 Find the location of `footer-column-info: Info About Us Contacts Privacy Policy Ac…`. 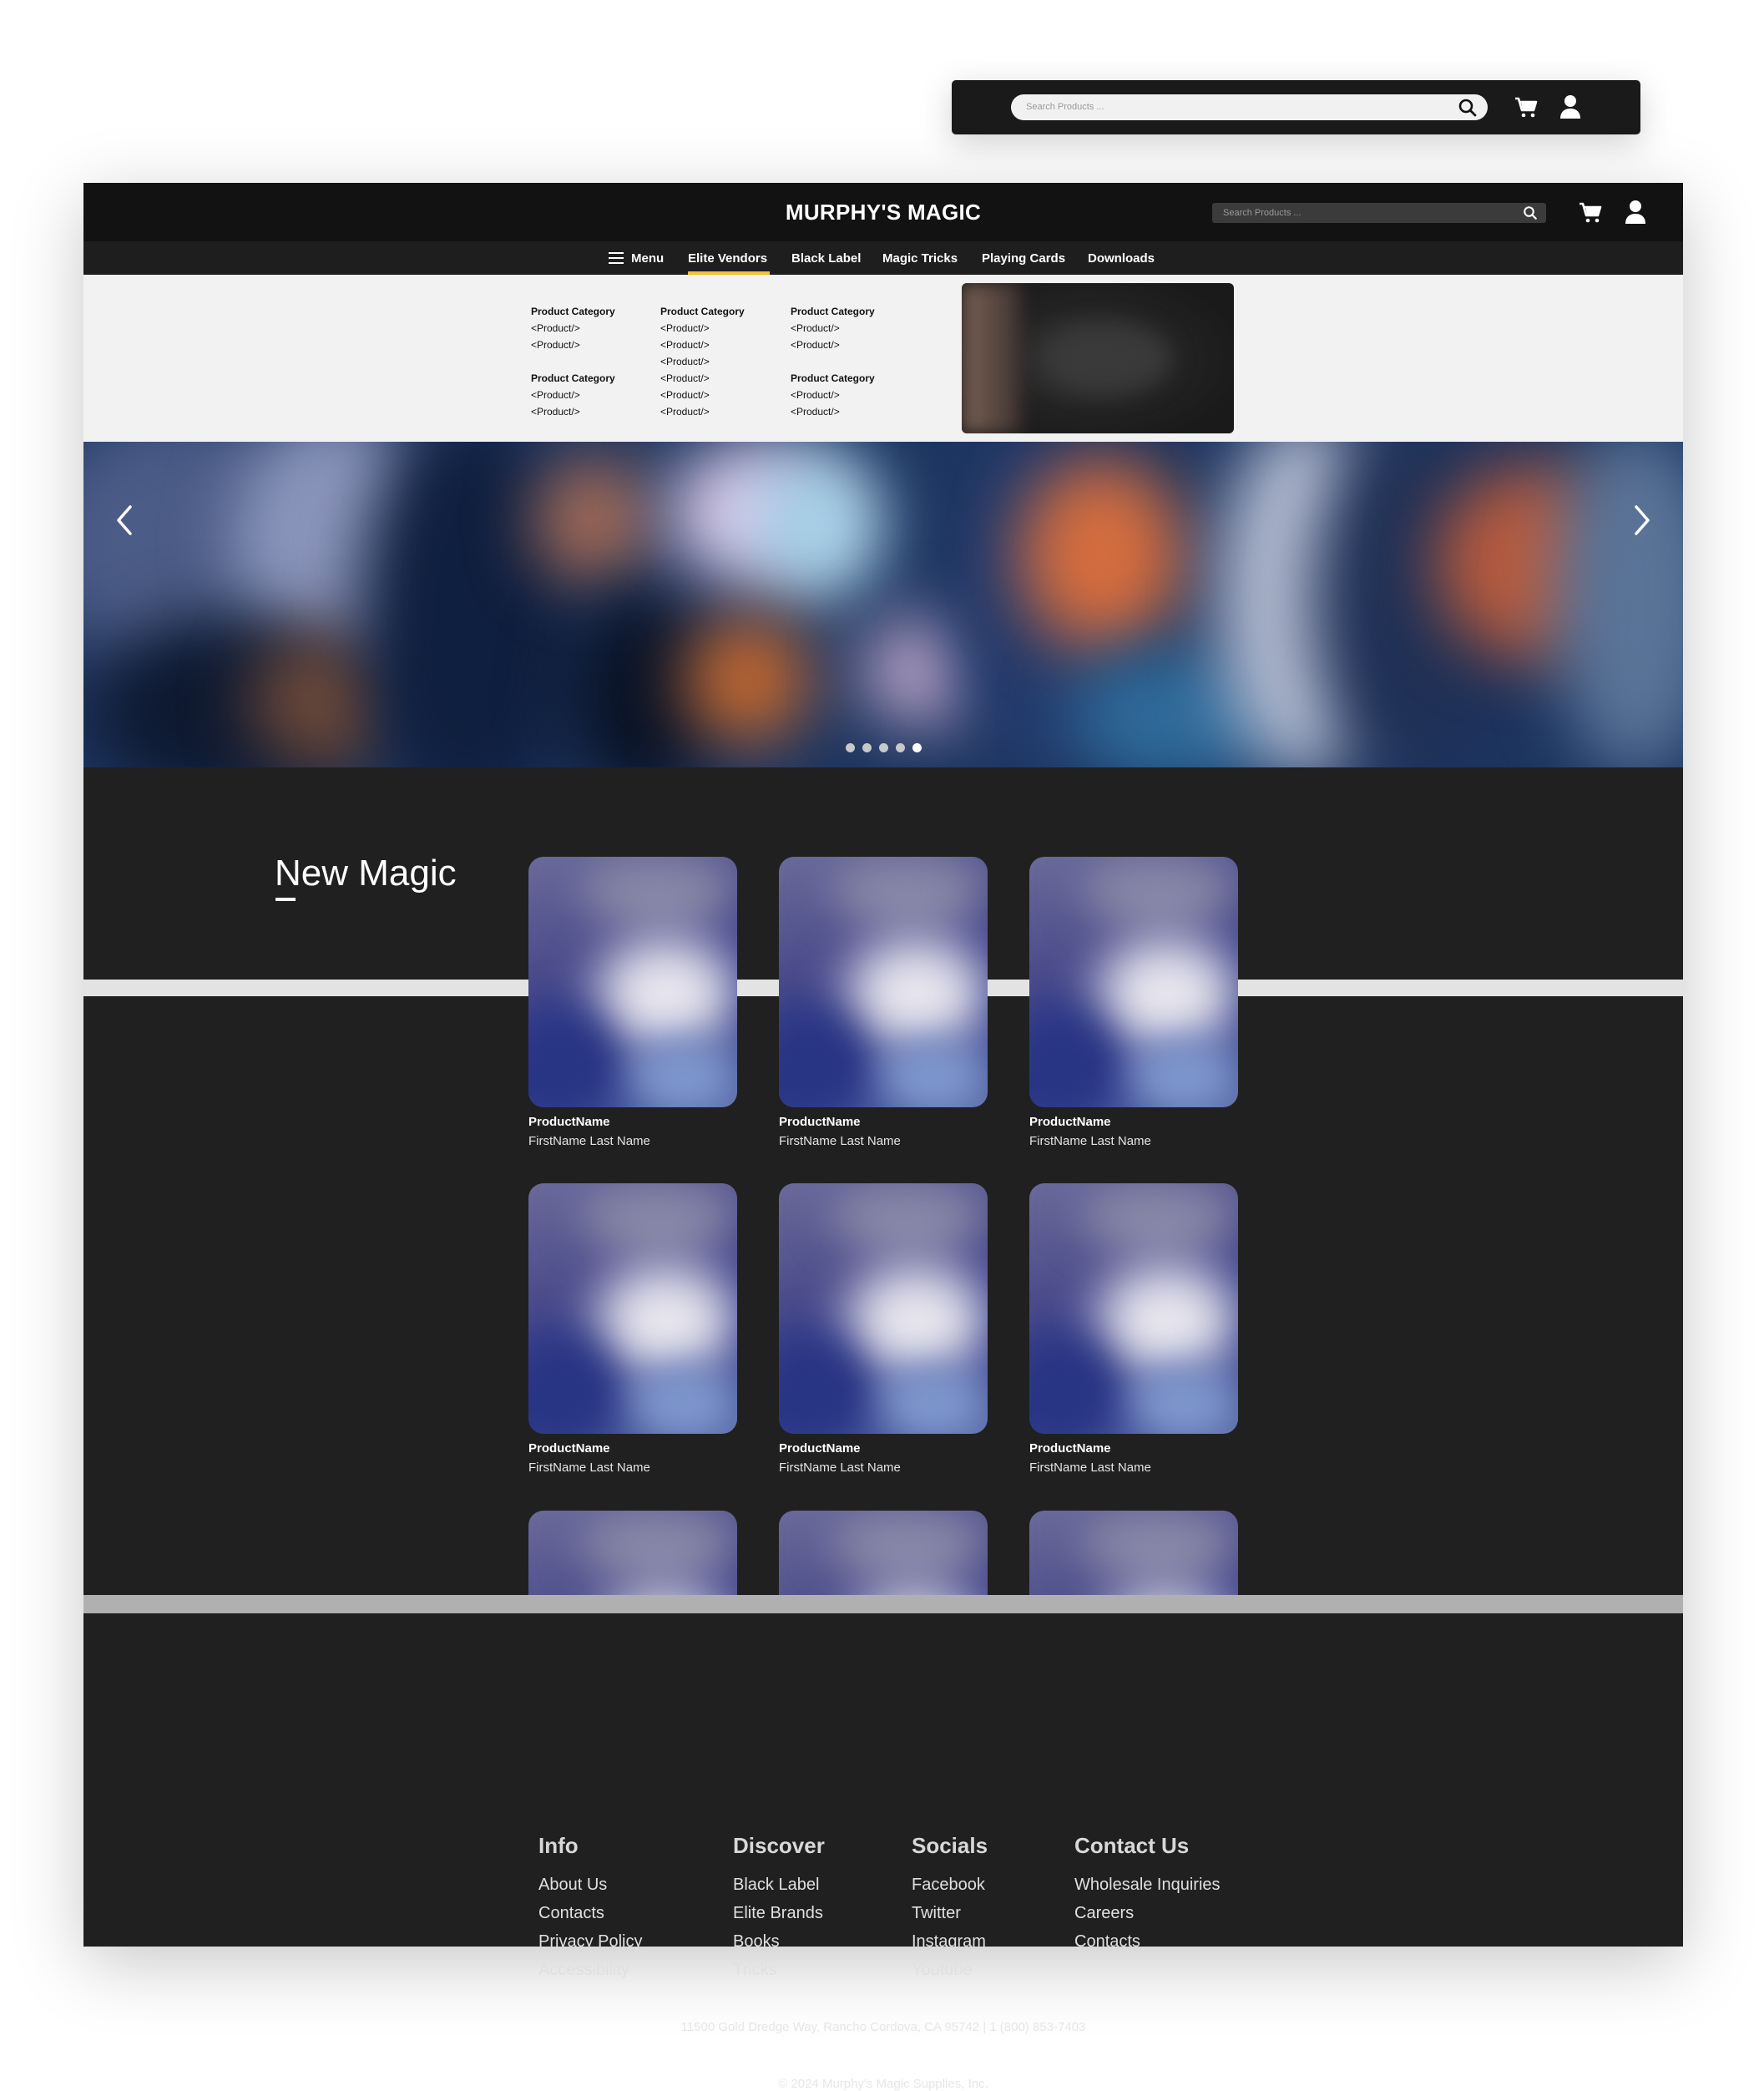

footer-column-info: Info About Us Contacts Privacy Policy Ac… is located at coordinates (590, 1908).